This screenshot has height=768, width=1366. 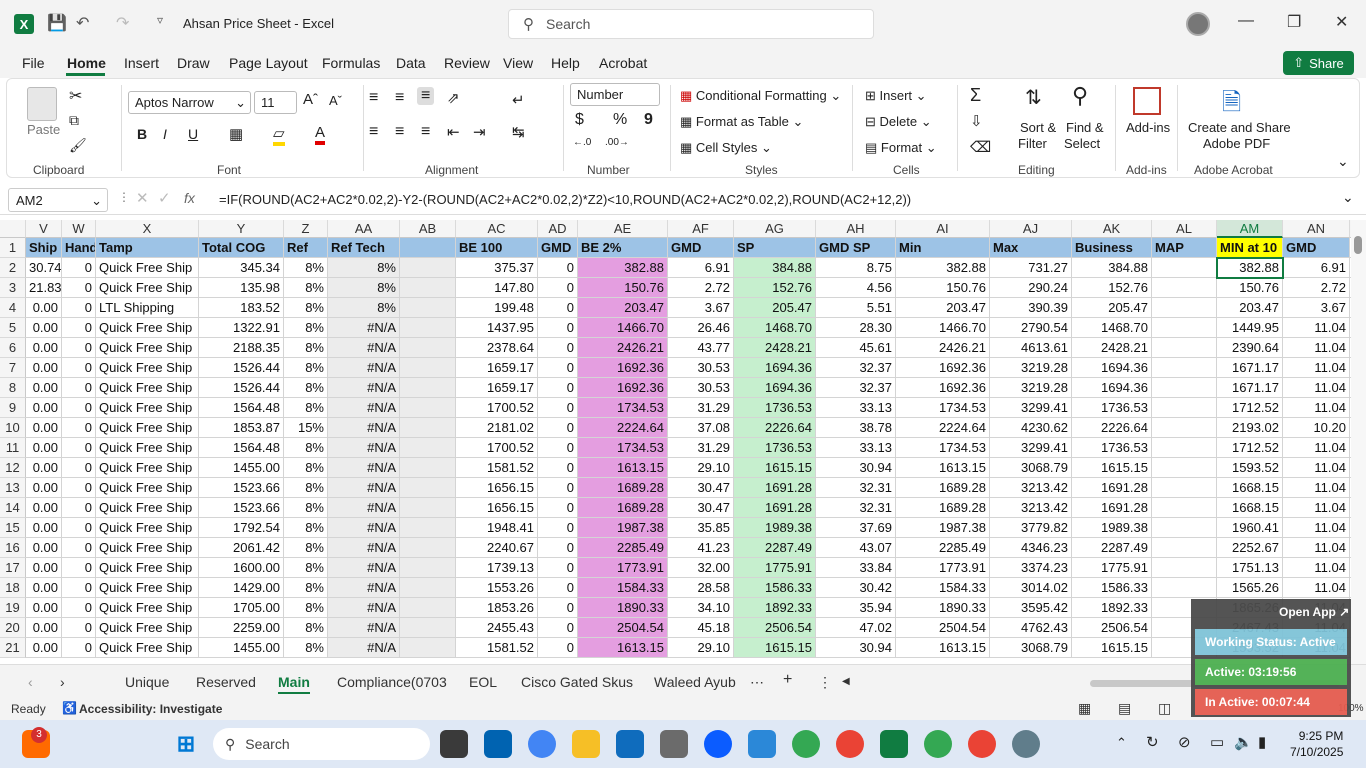 I want to click on account-avatar, so click(x=1198, y=24).